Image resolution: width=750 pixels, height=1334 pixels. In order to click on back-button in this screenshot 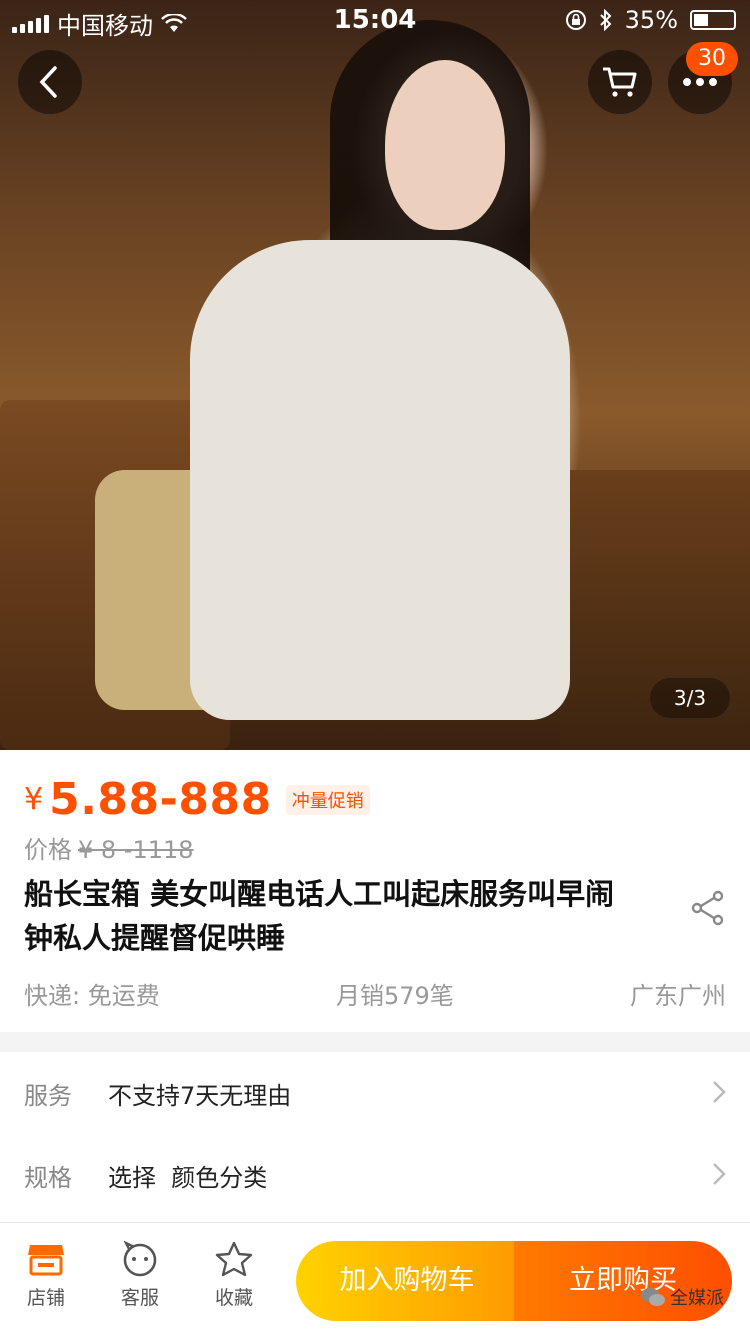, I will do `click(50, 82)`.